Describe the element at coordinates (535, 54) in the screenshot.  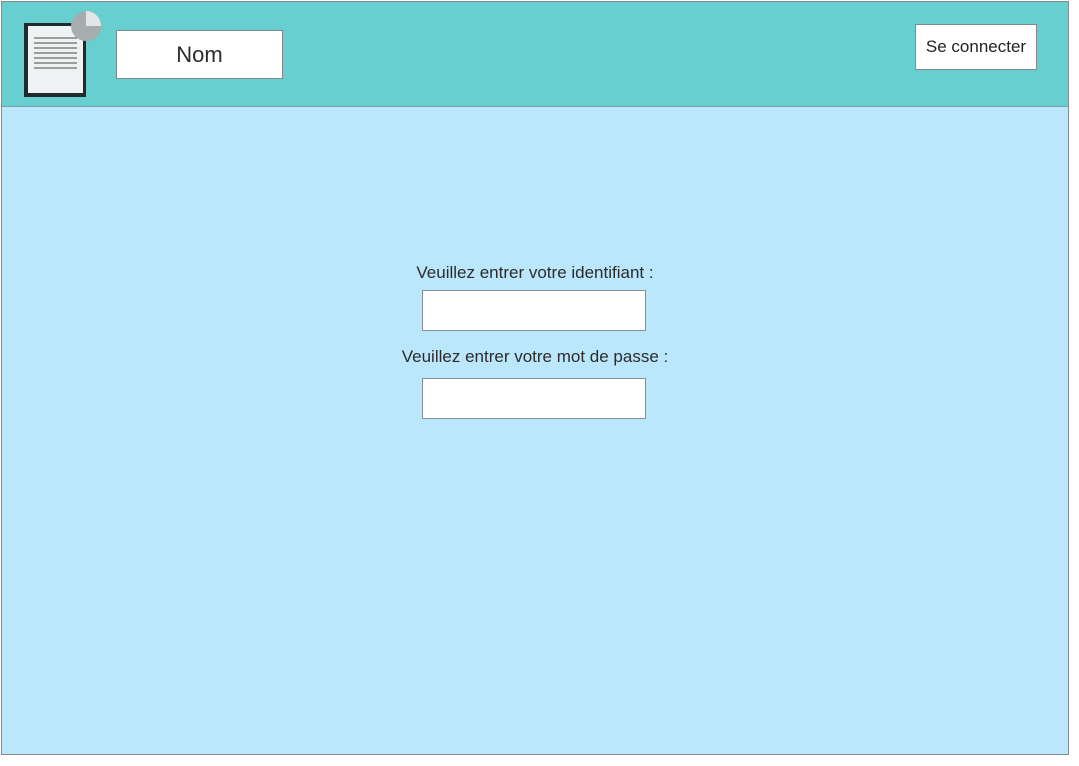
I see `header-bar: Nom Se connecter` at that location.